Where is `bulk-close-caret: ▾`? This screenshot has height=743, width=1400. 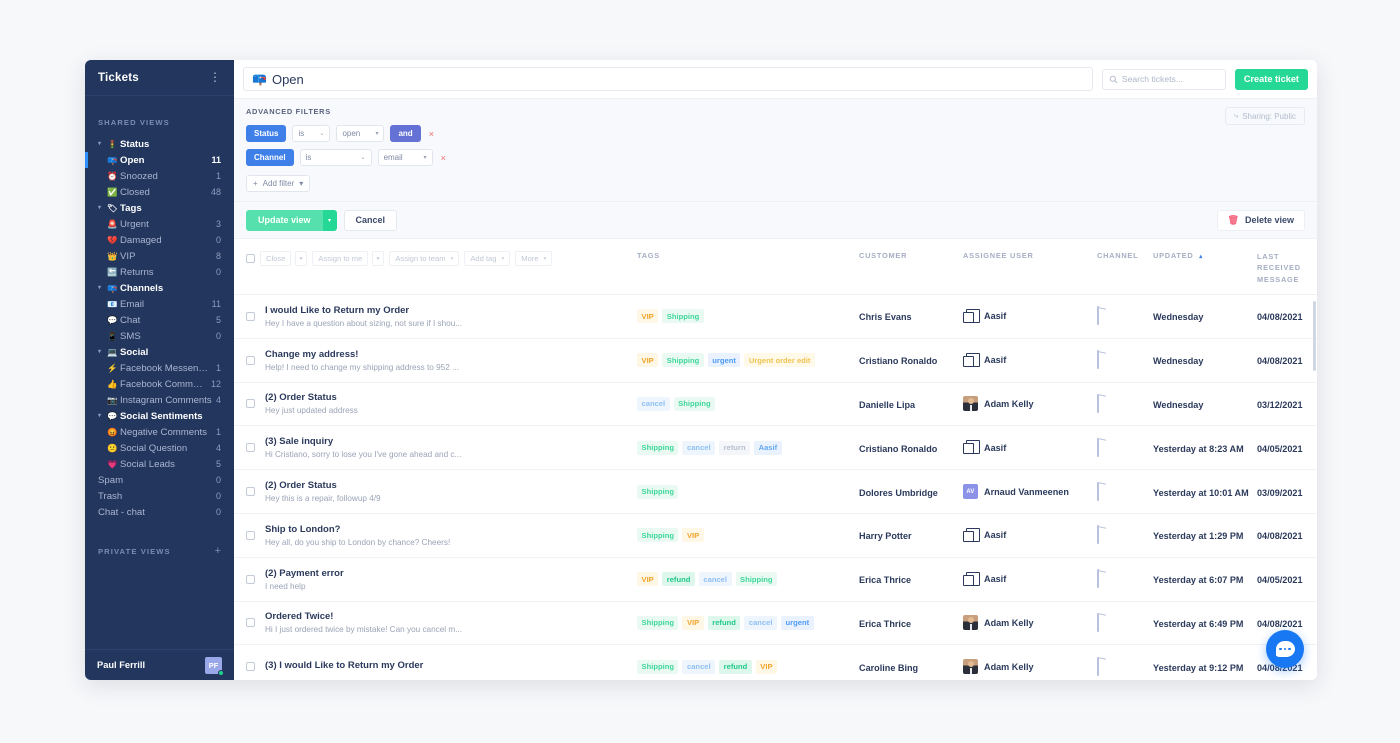
bulk-close-caret: ▾ is located at coordinates (301, 258).